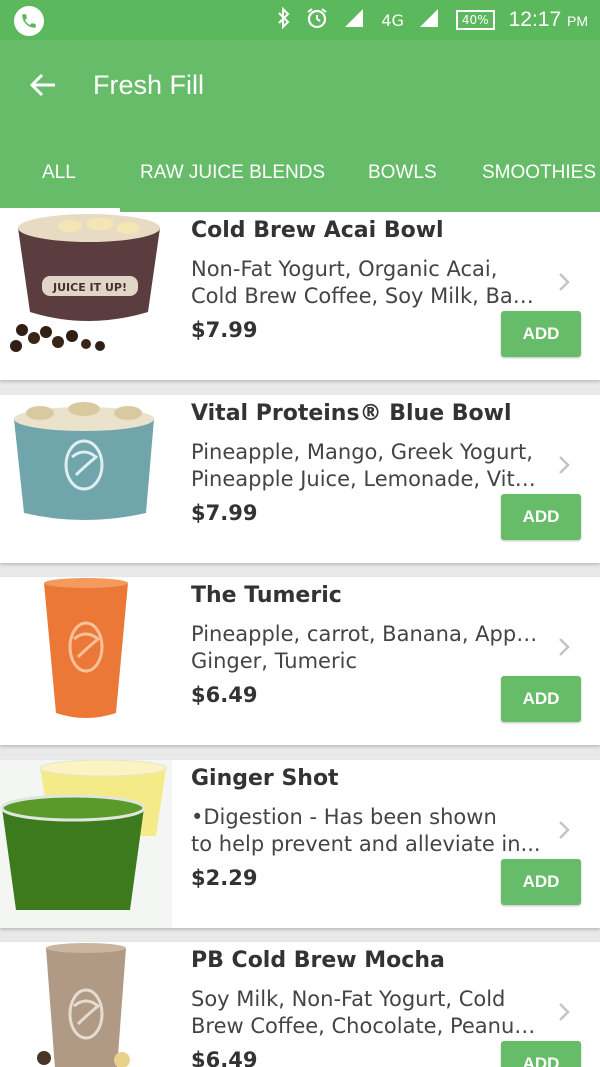 The height and width of the screenshot is (1067, 600). Describe the element at coordinates (402, 173) in the screenshot. I see `tab-bowls: BOWLS` at that location.